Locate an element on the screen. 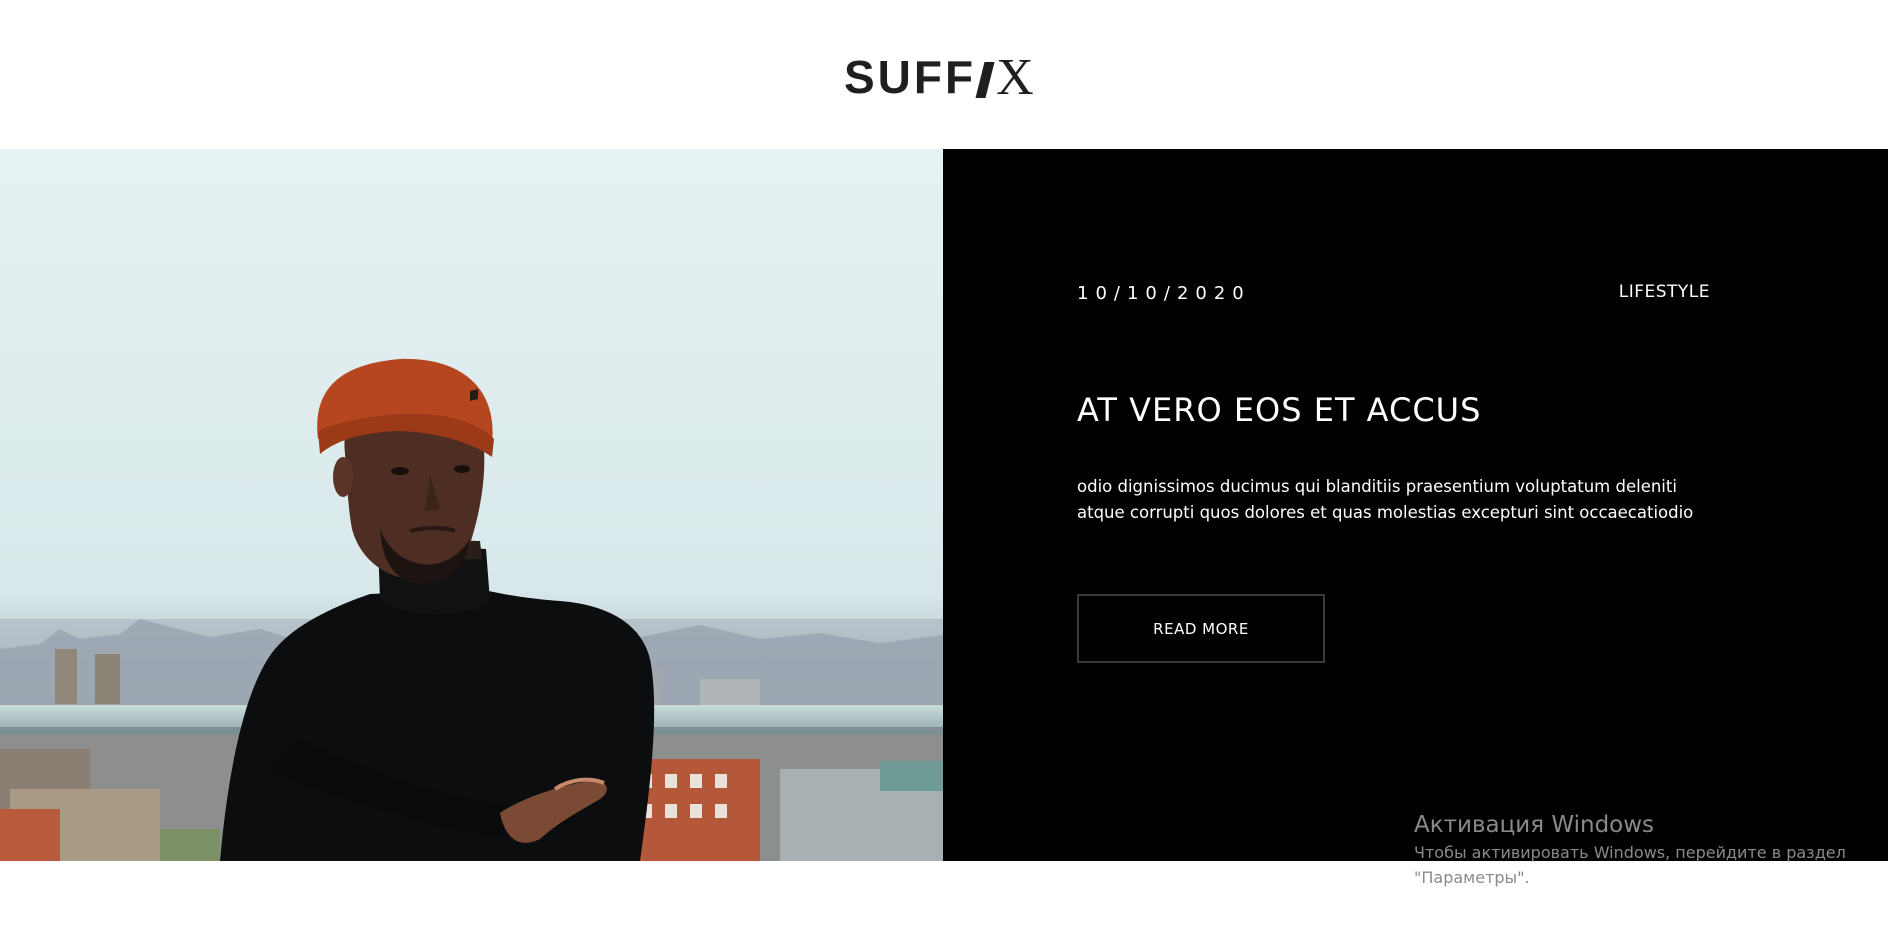 The height and width of the screenshot is (930, 1888). post-title: AT VERO EOS ET ACCUS is located at coordinates (1279, 410).